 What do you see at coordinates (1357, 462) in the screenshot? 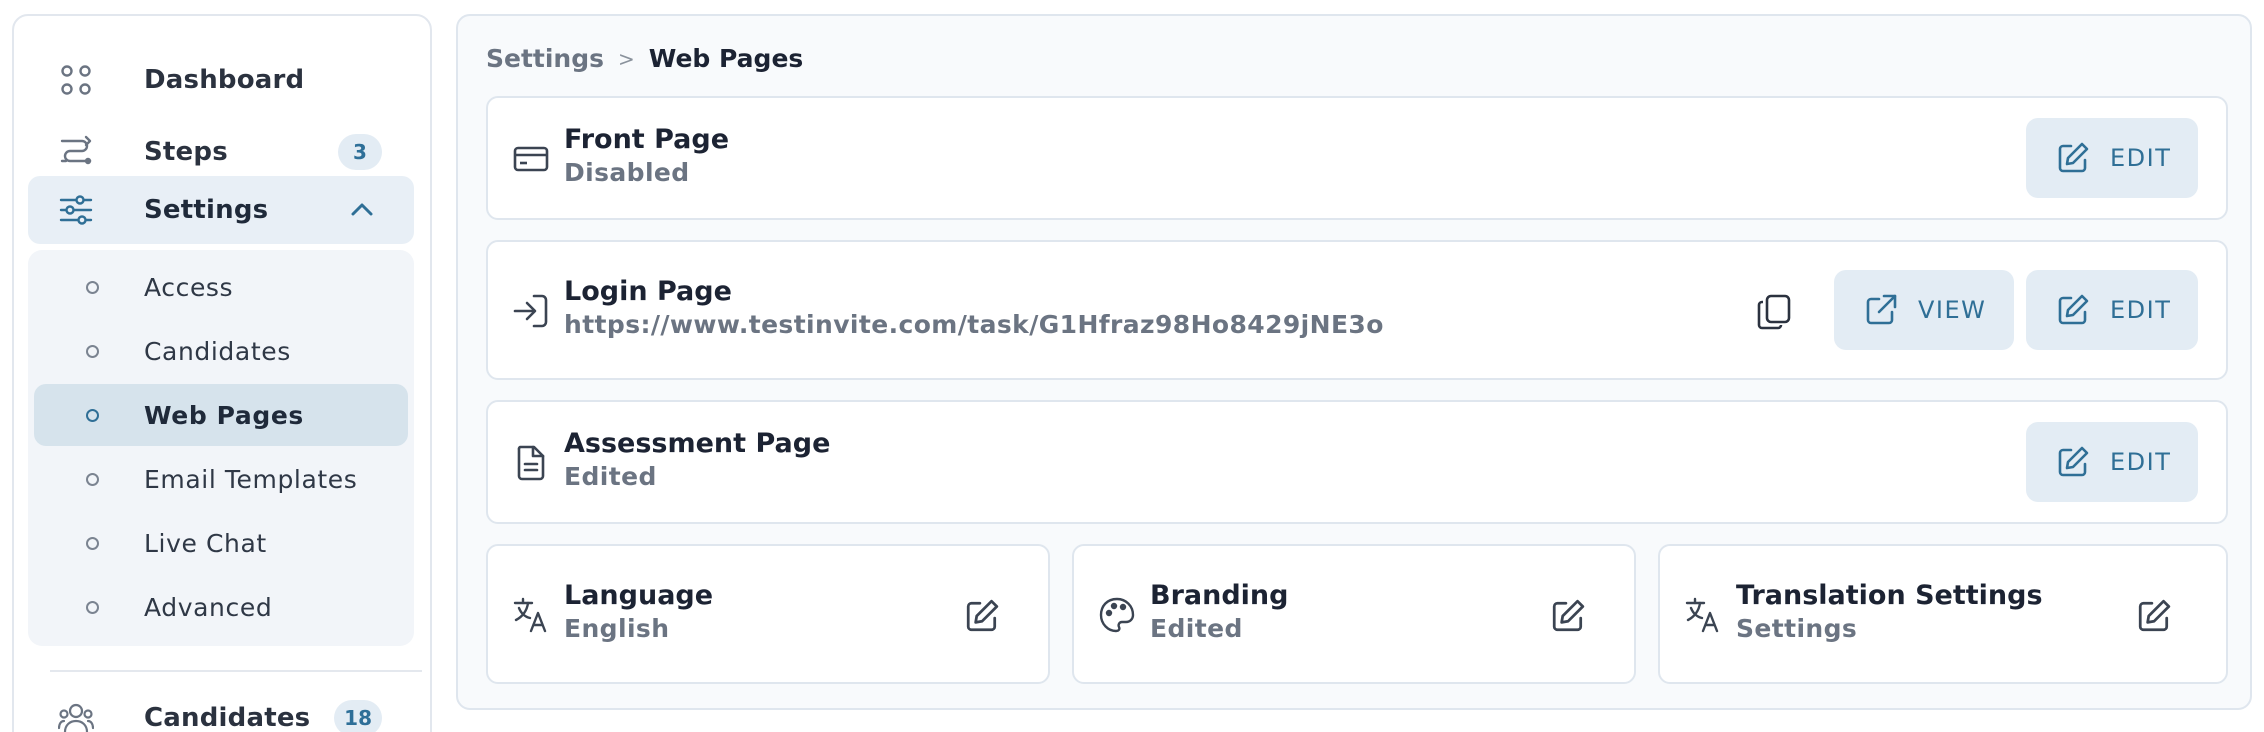
I see `assessment-page-card: Assessment Page Edited EDIT` at bounding box center [1357, 462].